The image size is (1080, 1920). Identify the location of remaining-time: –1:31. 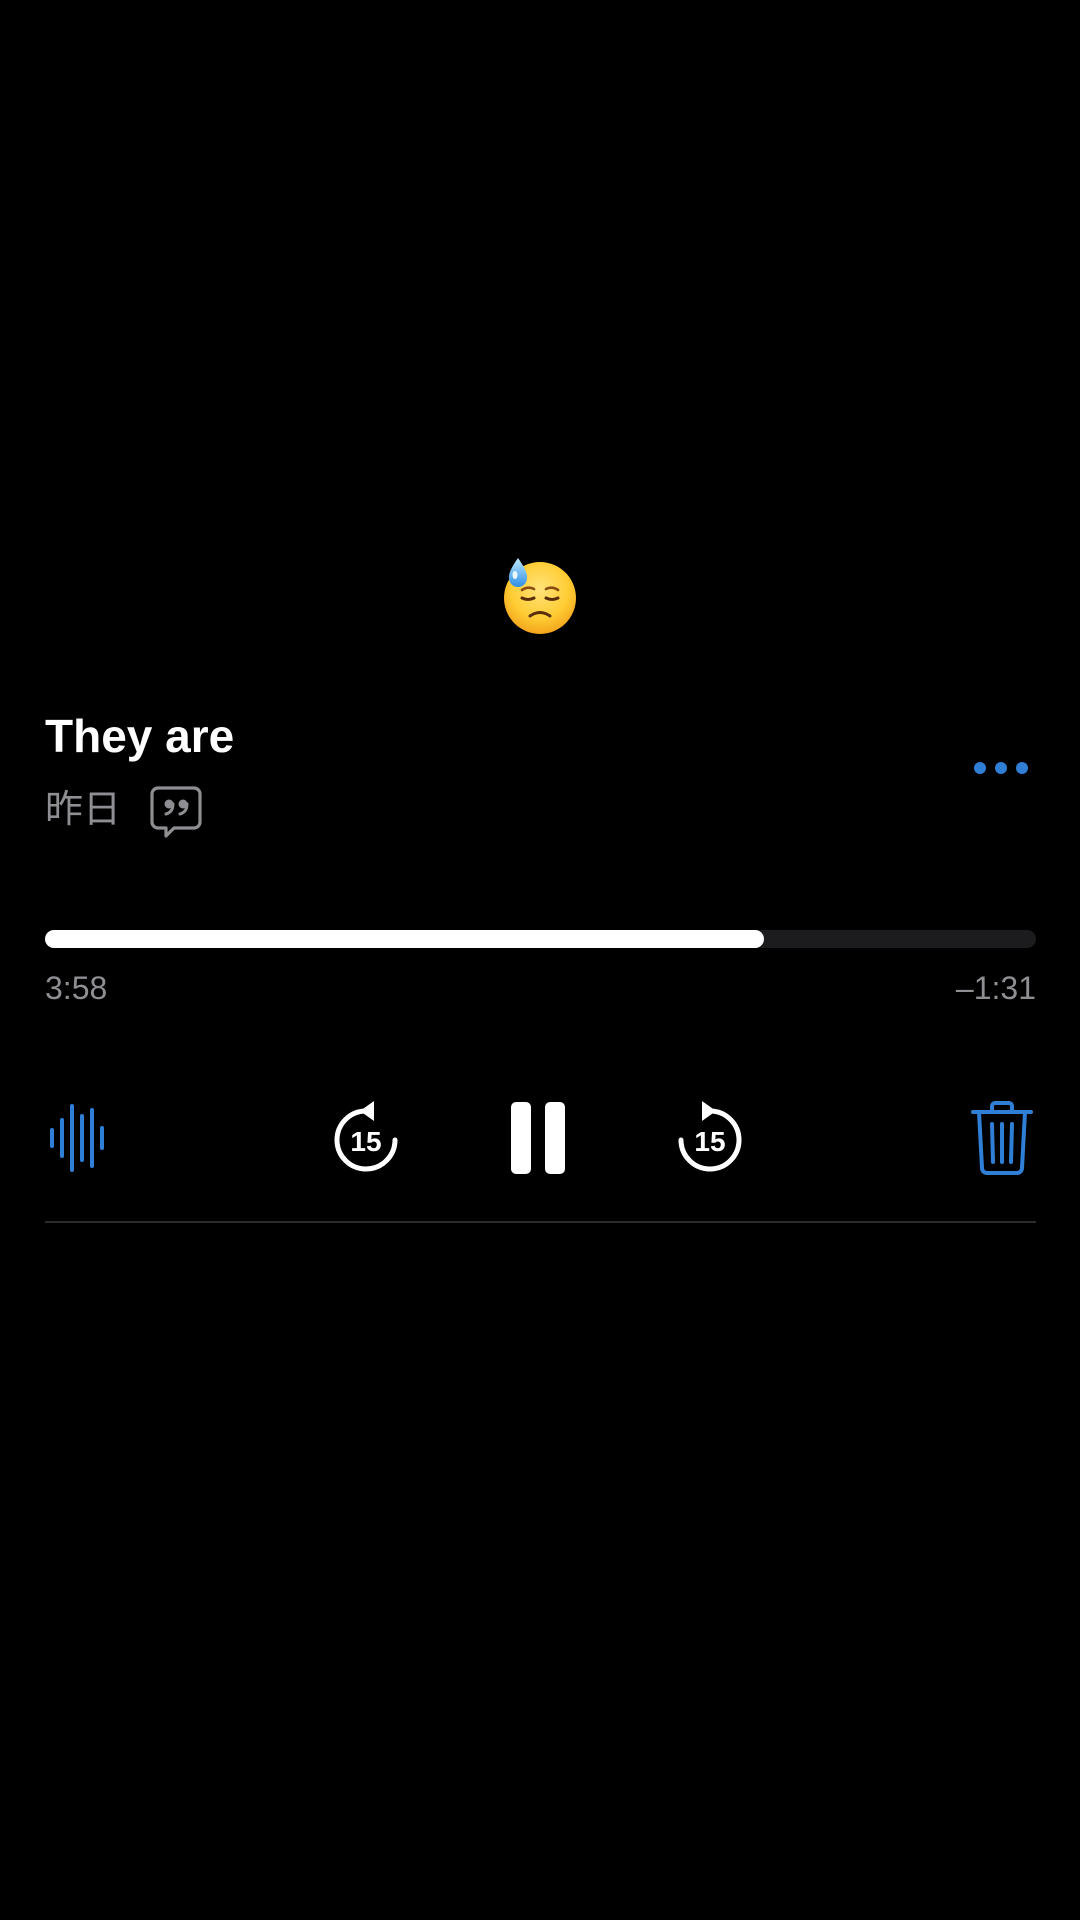
(995, 988).